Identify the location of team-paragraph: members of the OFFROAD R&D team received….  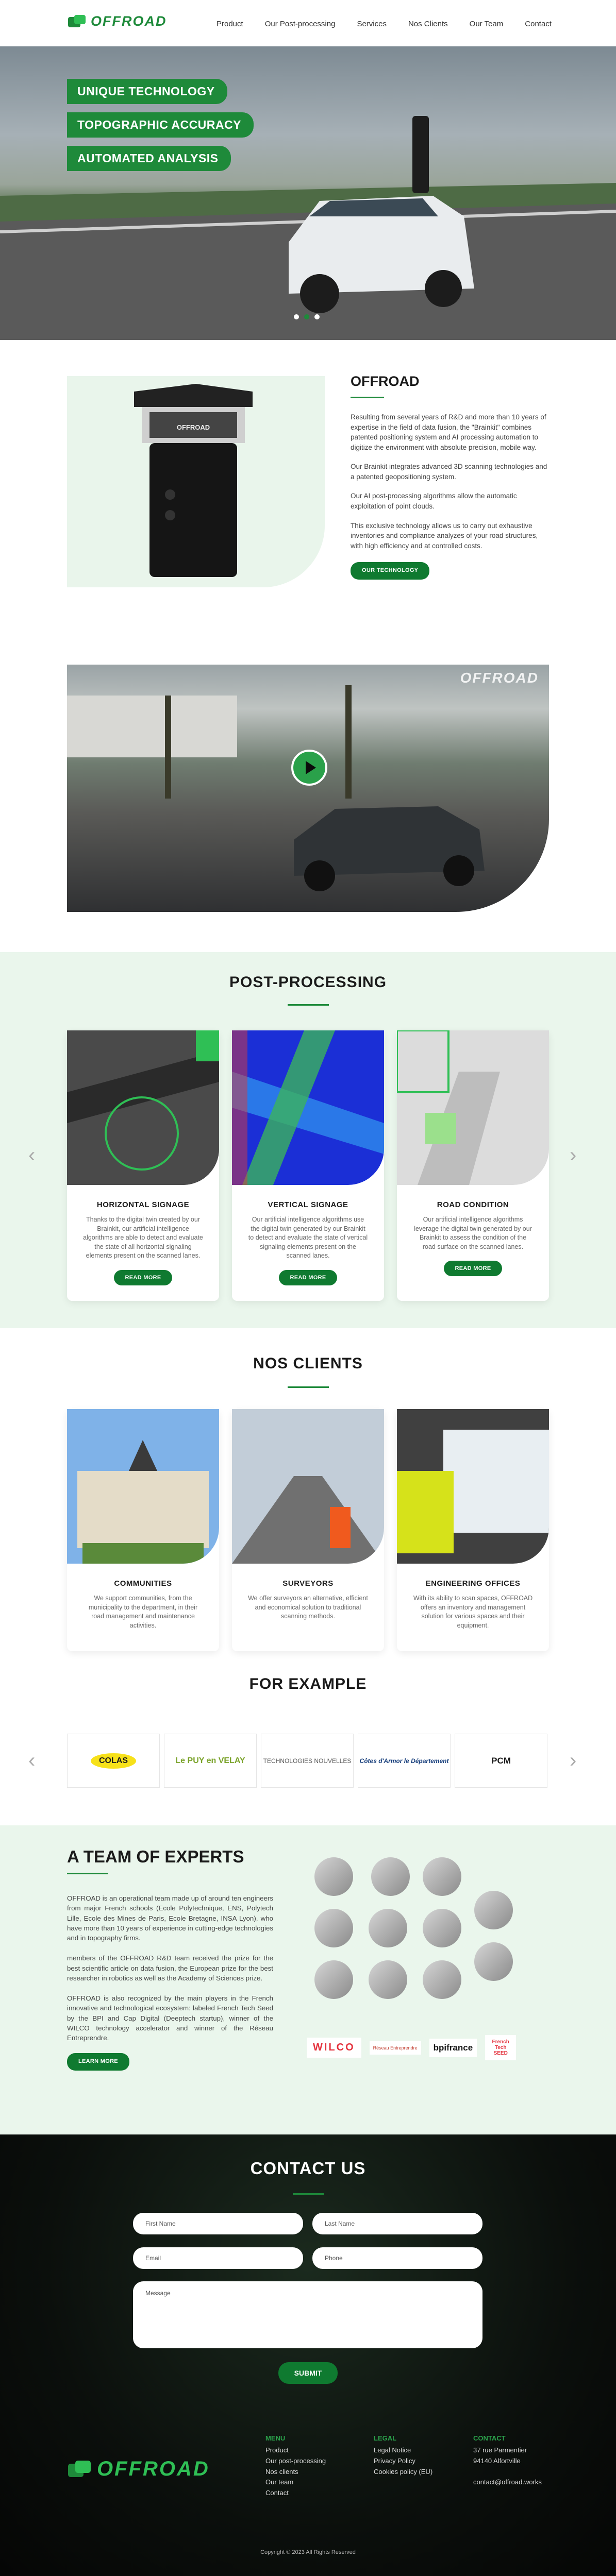
(170, 1968).